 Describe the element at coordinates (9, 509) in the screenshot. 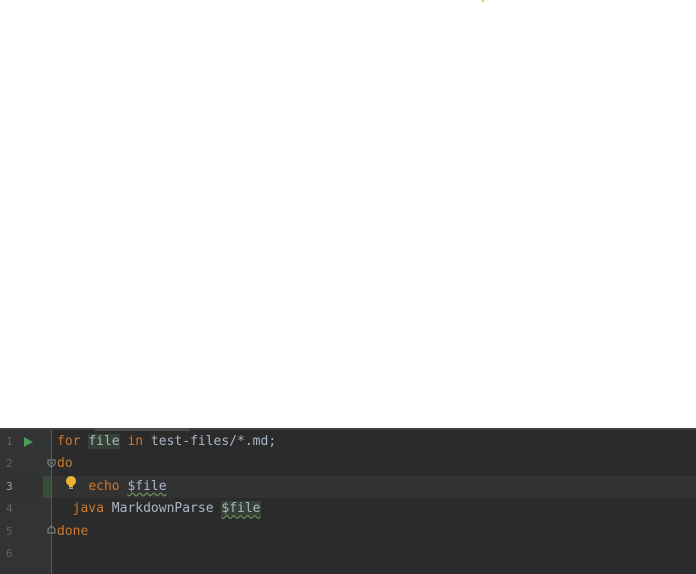

I see `line-number: 4` at that location.